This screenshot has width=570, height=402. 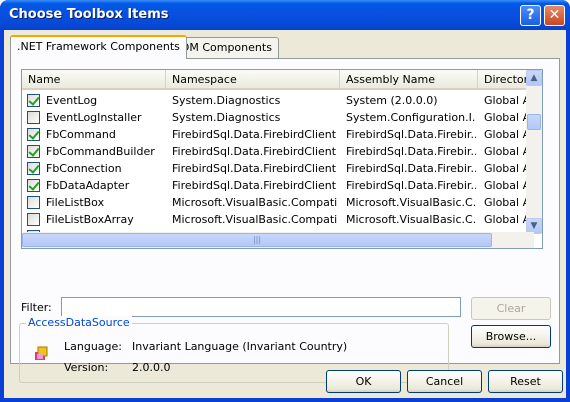 I want to click on ok-button: OK, so click(x=363, y=381).